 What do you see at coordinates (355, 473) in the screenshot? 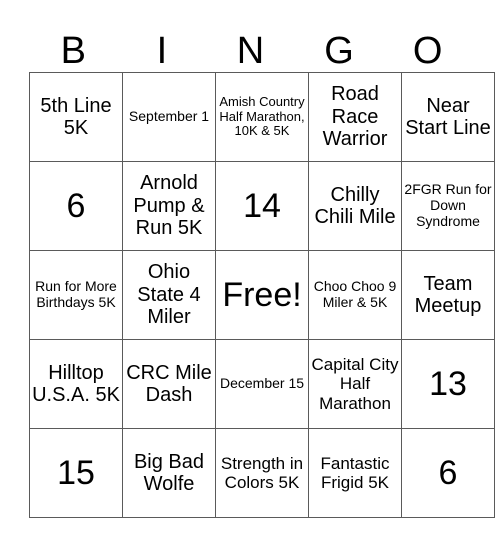
I see `bingo-cell: Fantastic Frigid 5K` at bounding box center [355, 473].